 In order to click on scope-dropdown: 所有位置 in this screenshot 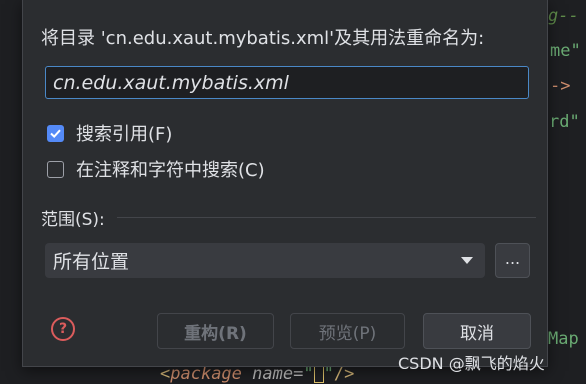, I will do `click(265, 260)`.